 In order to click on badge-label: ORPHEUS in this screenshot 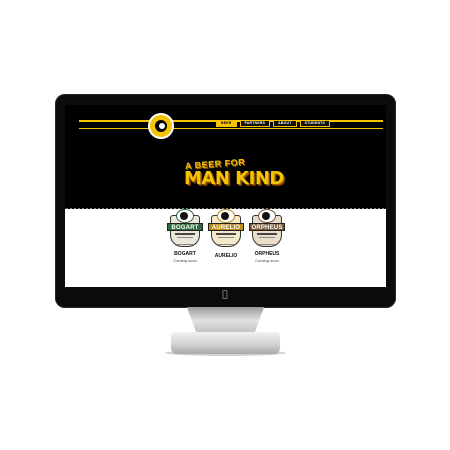, I will do `click(267, 227)`.